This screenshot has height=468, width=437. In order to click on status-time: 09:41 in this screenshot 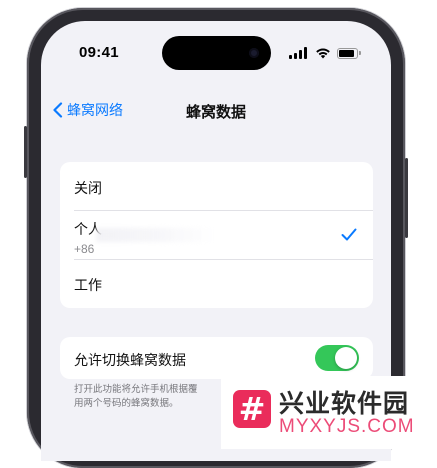, I will do `click(99, 52)`.